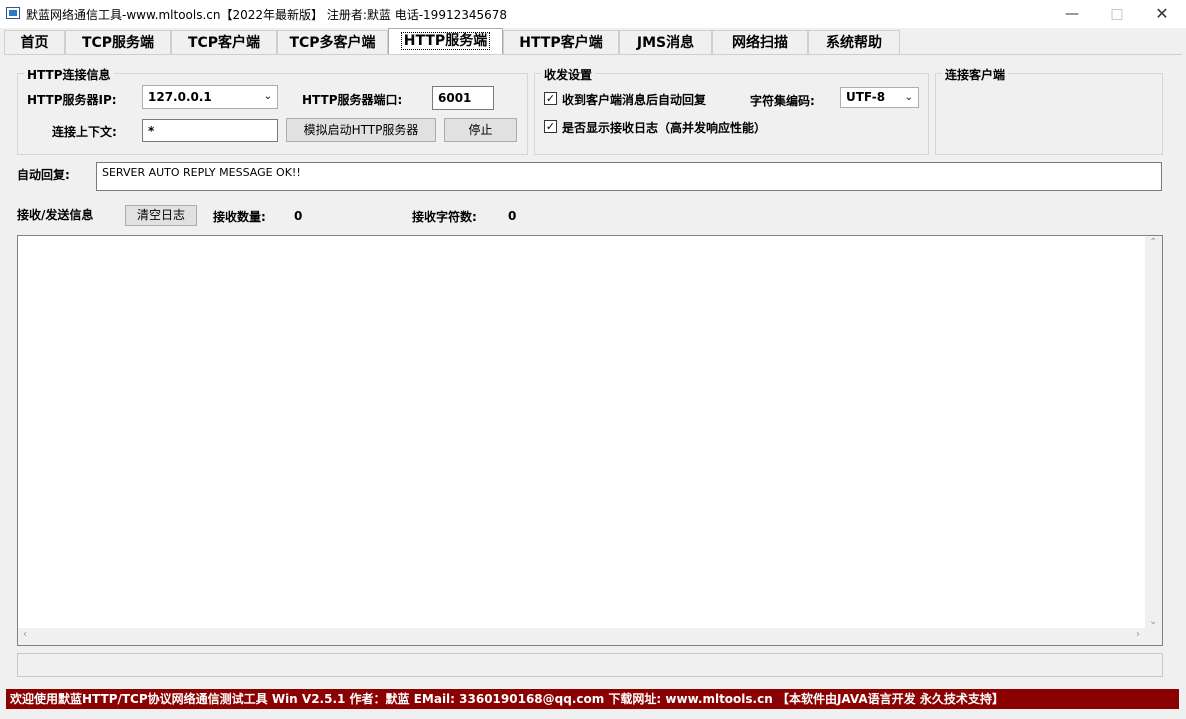 This screenshot has width=1186, height=719. What do you see at coordinates (629, 176) in the screenshot?
I see `auto-reply-input: SERVER AUTO REPLY MESSAGE OK!!` at bounding box center [629, 176].